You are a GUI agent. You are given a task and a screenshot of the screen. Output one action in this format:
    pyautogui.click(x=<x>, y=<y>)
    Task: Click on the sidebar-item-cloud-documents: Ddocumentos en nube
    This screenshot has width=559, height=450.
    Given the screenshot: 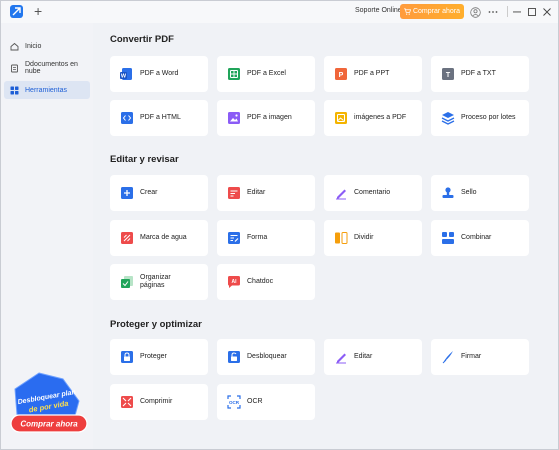 What is the action you would take?
    pyautogui.click(x=47, y=68)
    